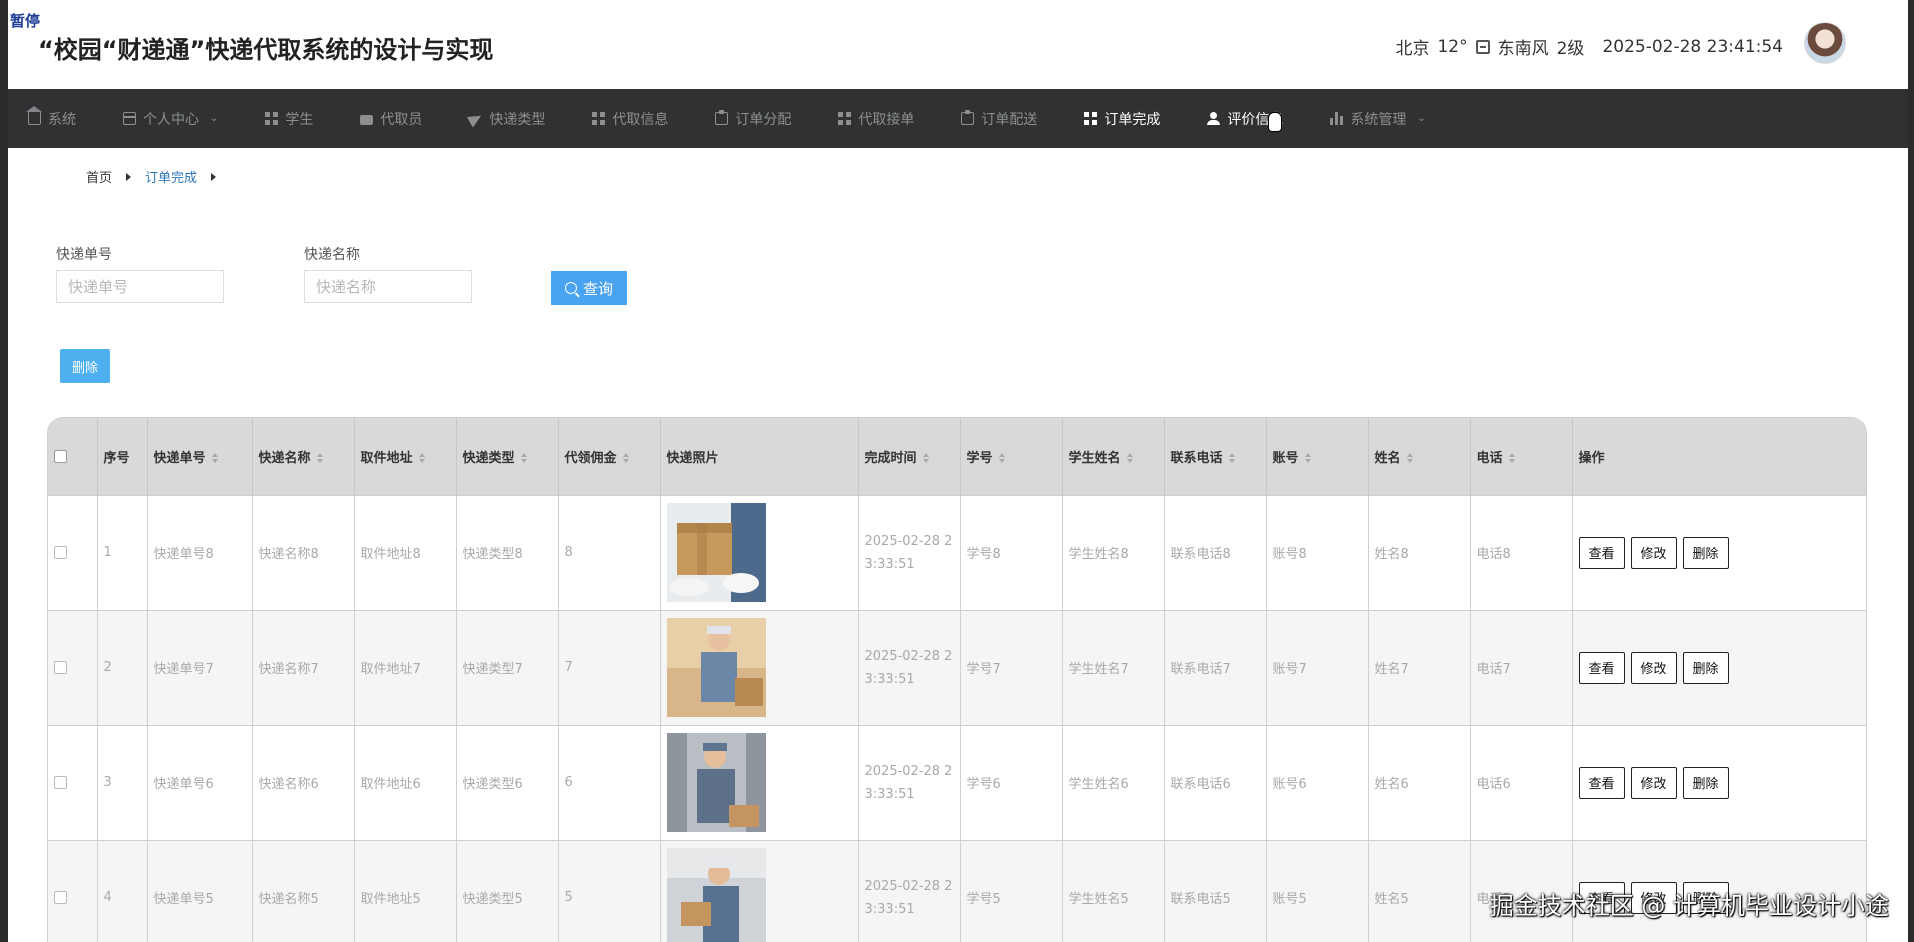 The width and height of the screenshot is (1914, 942). What do you see at coordinates (85, 366) in the screenshot?
I see `batch-delete-button: 删除` at bounding box center [85, 366].